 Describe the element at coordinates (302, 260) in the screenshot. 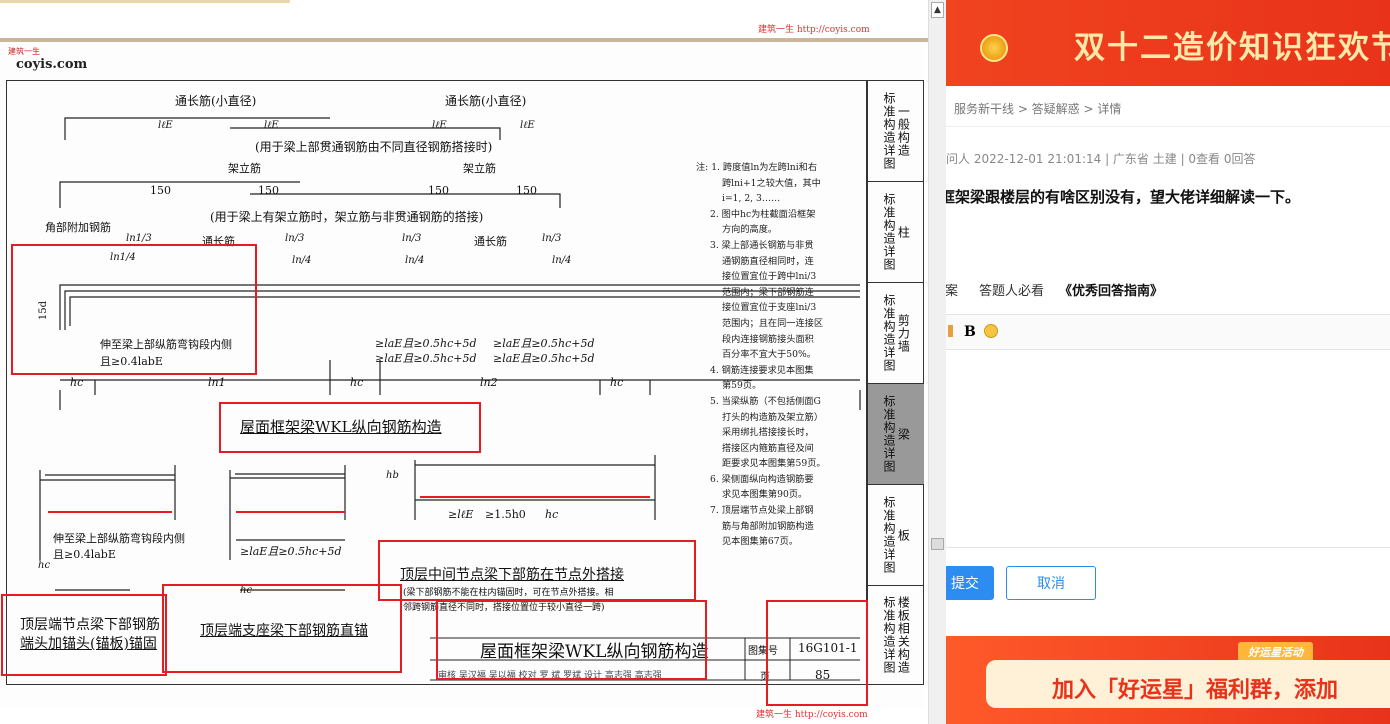

I see `label-ln4-a: ln/4` at that location.